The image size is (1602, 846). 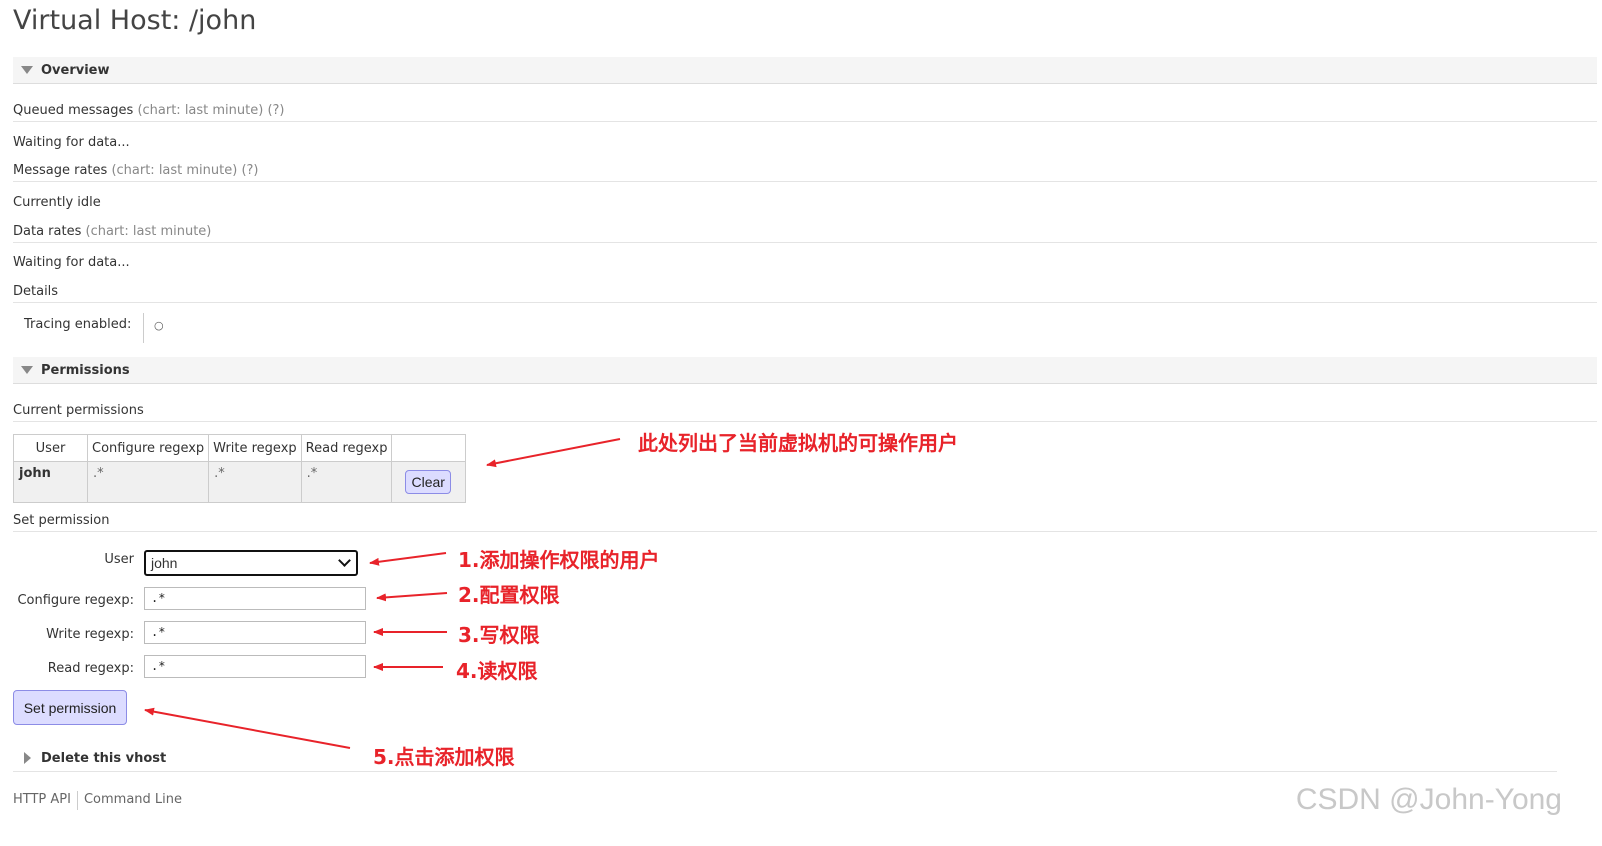 I want to click on annotation-arrow-step1, so click(x=408, y=559).